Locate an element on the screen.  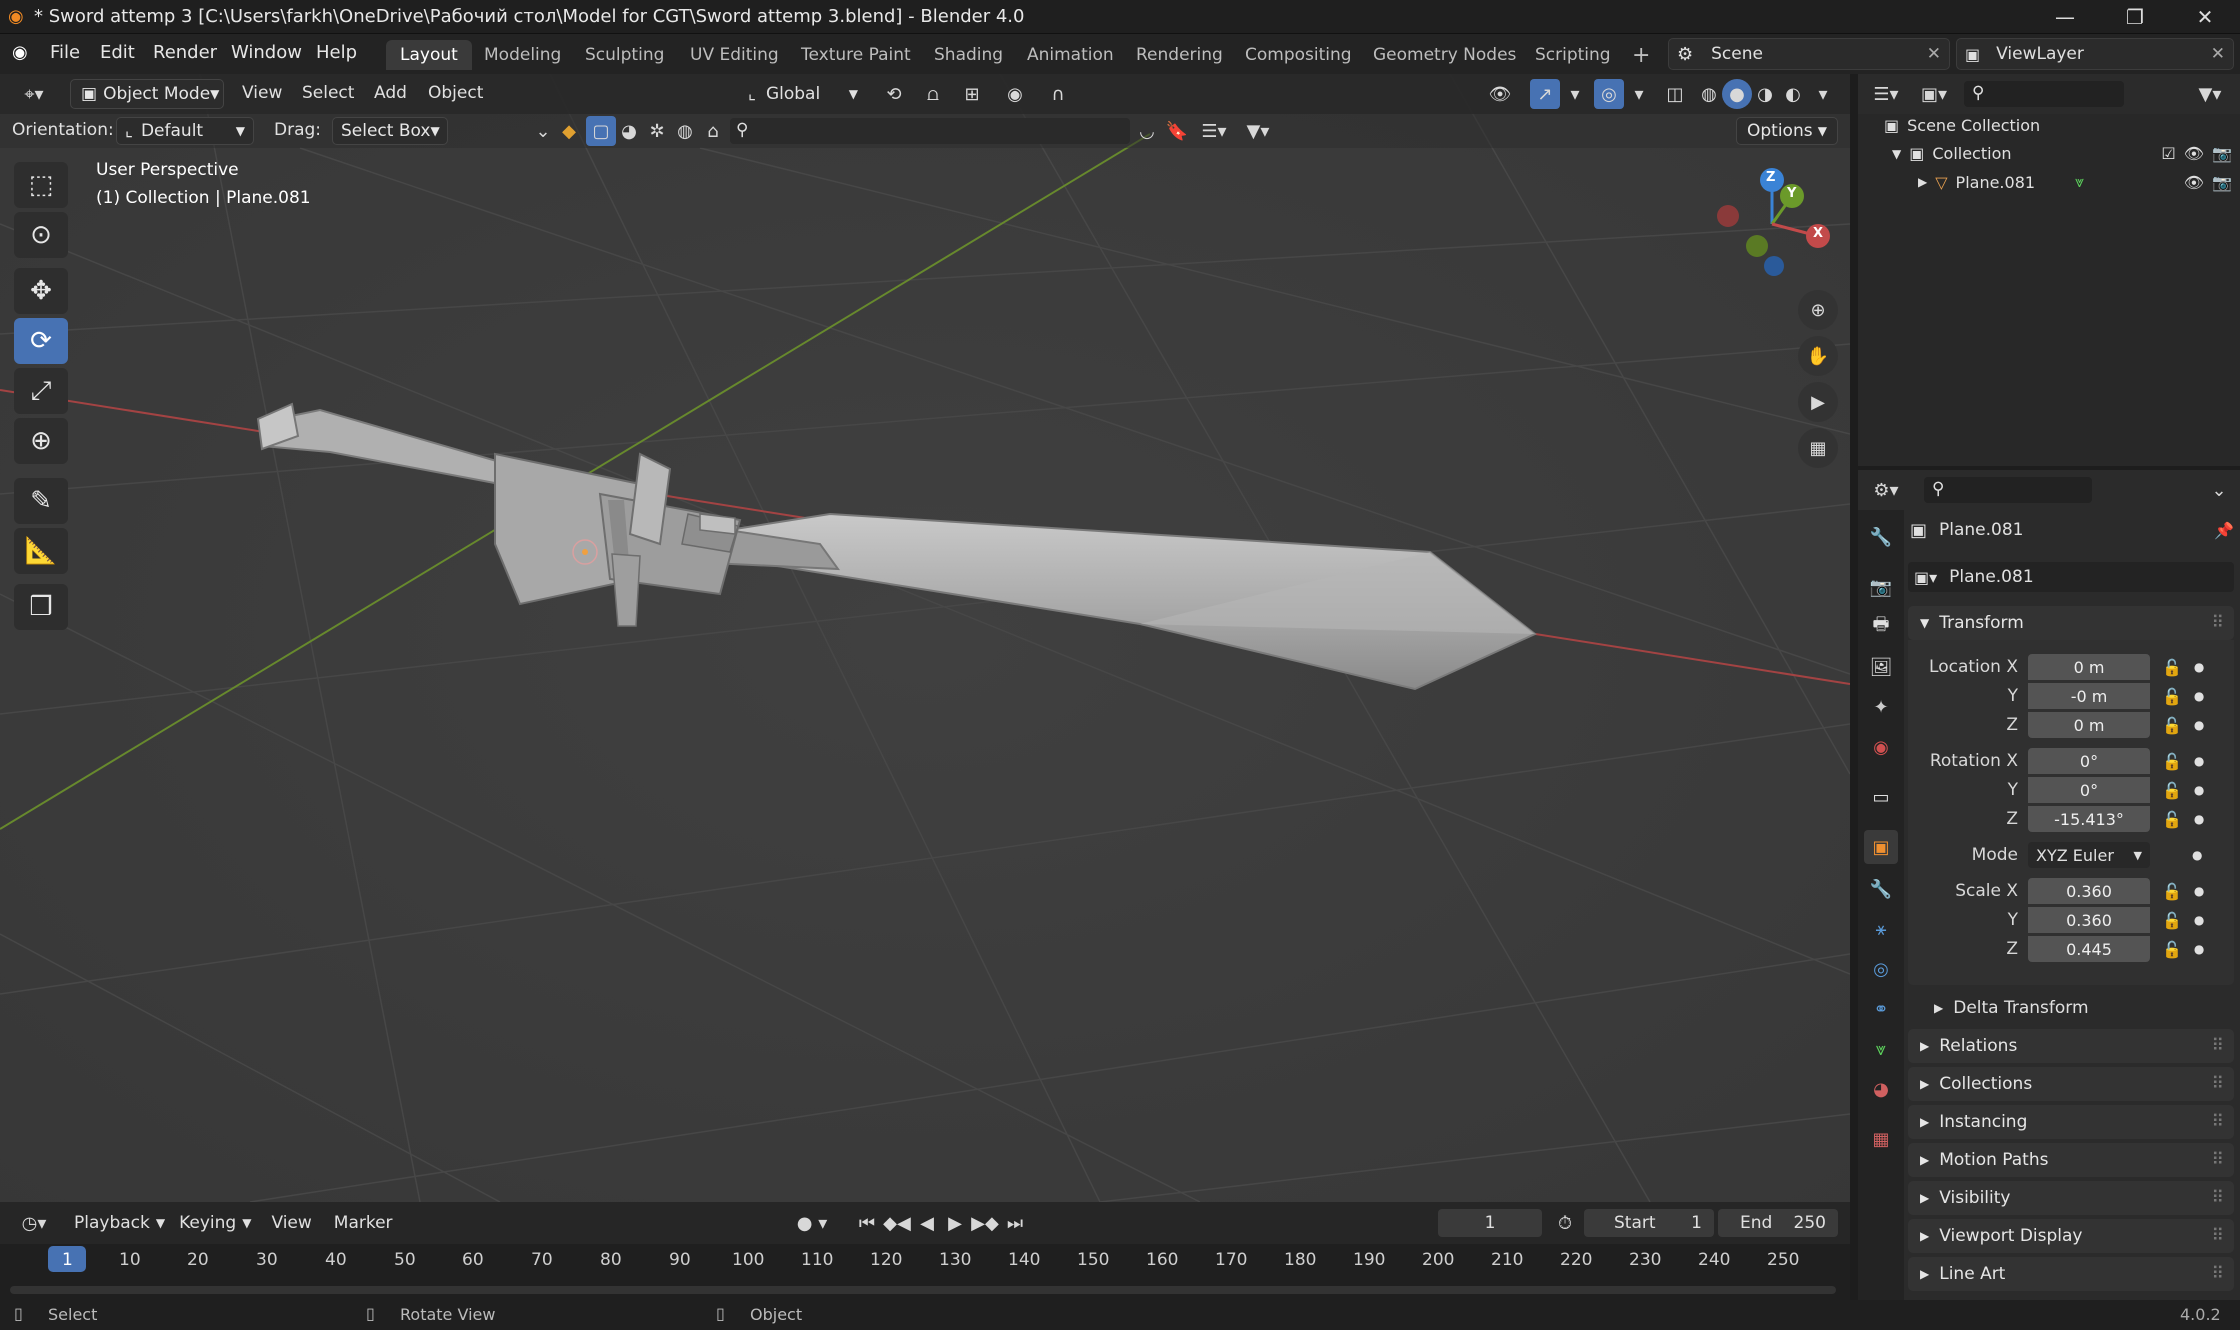
play-icon: ▶ is located at coordinates (955, 1223).